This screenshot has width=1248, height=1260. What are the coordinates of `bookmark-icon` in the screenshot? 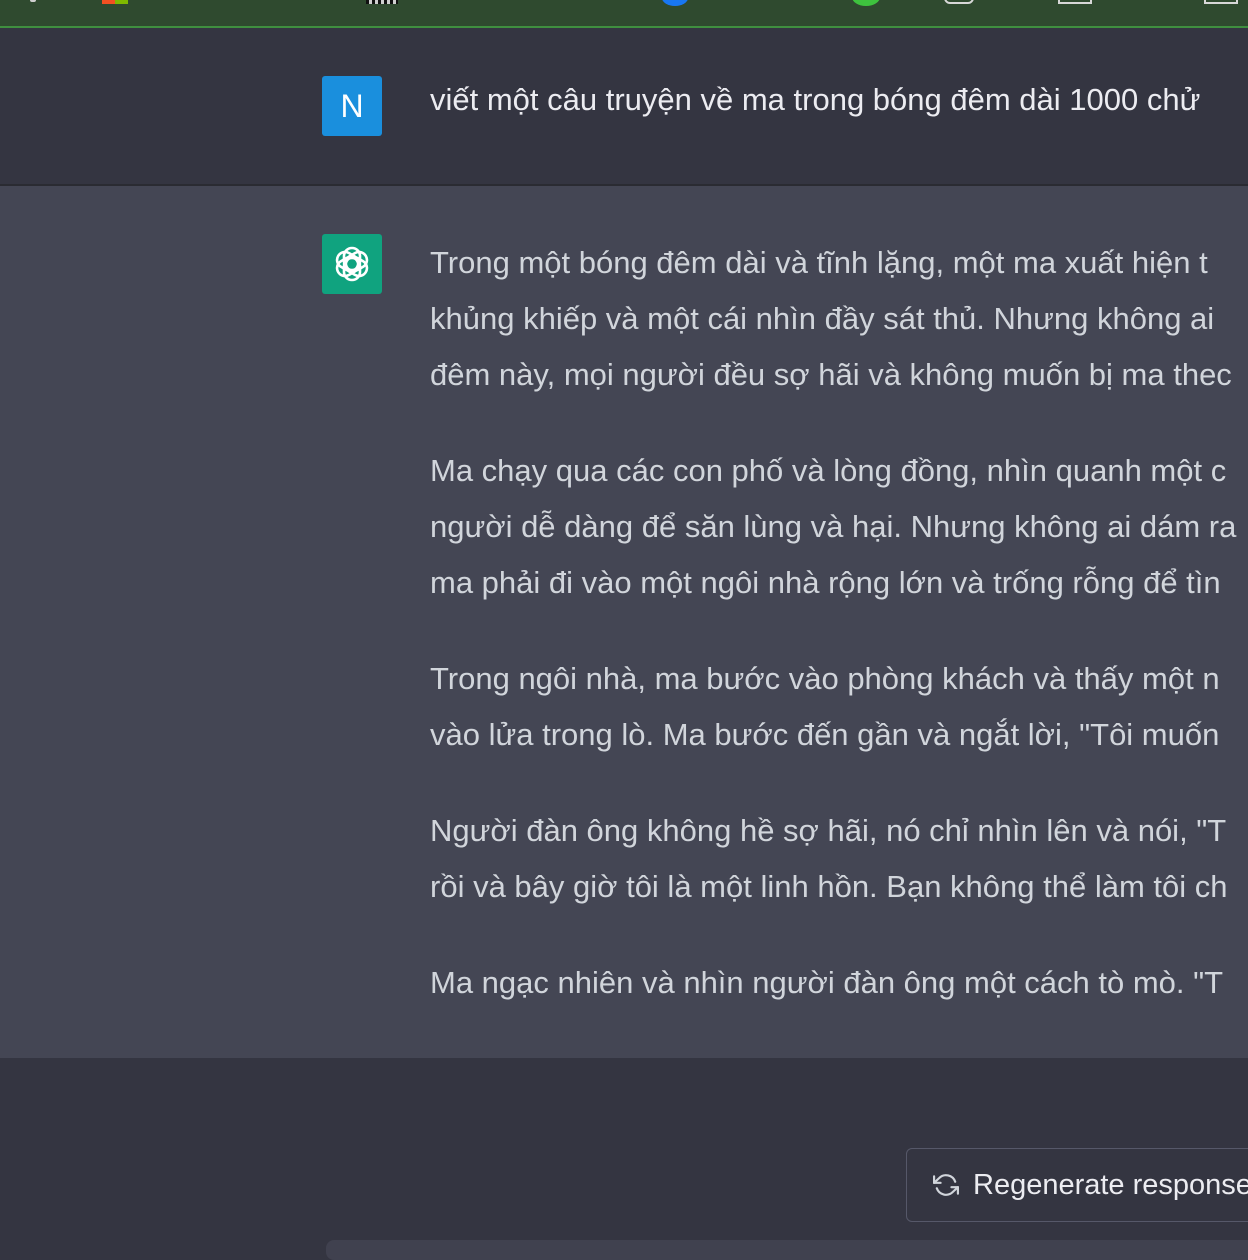 It's located at (33, 1).